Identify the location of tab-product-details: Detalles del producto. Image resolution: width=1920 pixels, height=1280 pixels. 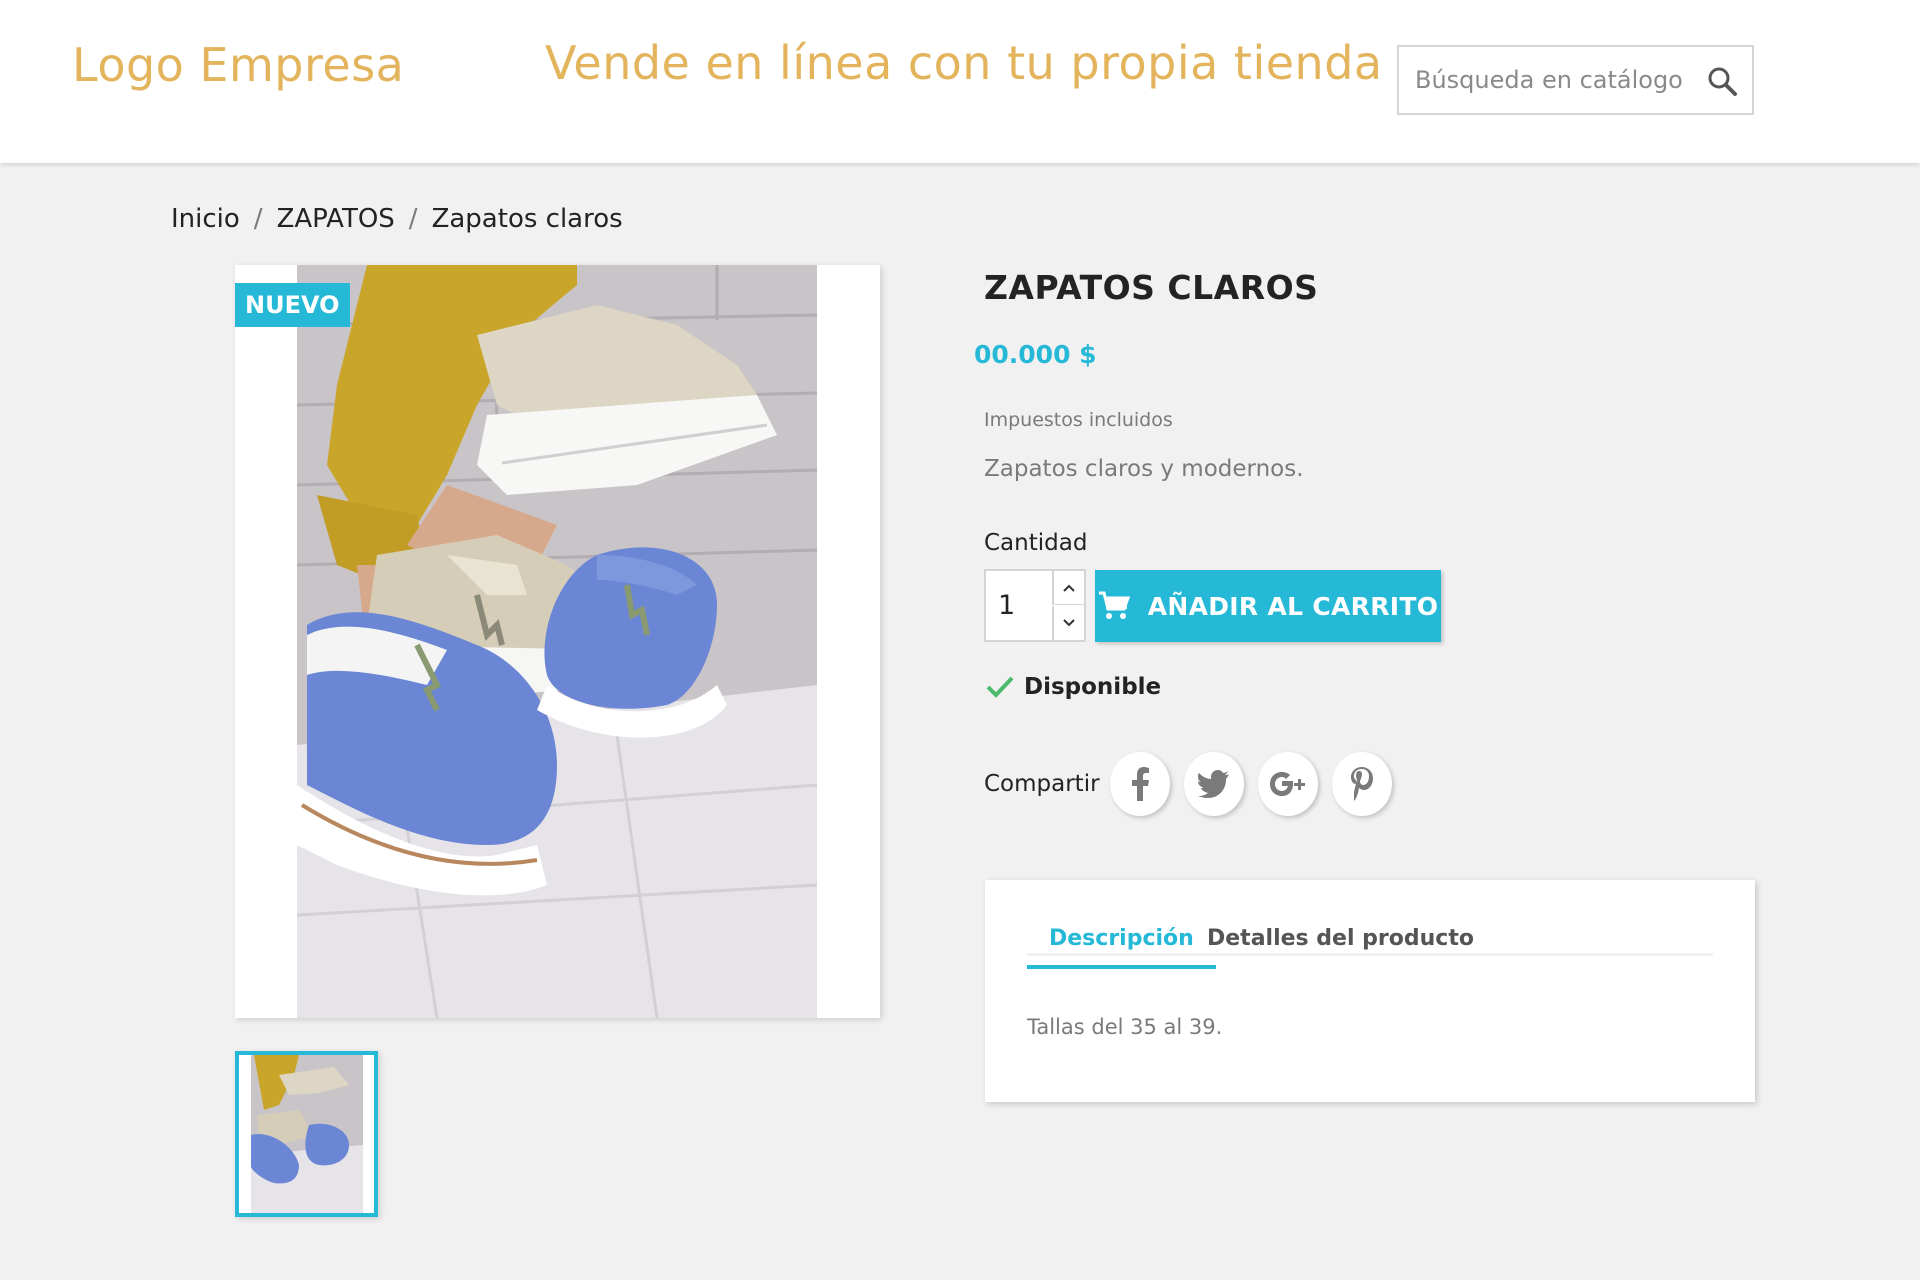
(1340, 945).